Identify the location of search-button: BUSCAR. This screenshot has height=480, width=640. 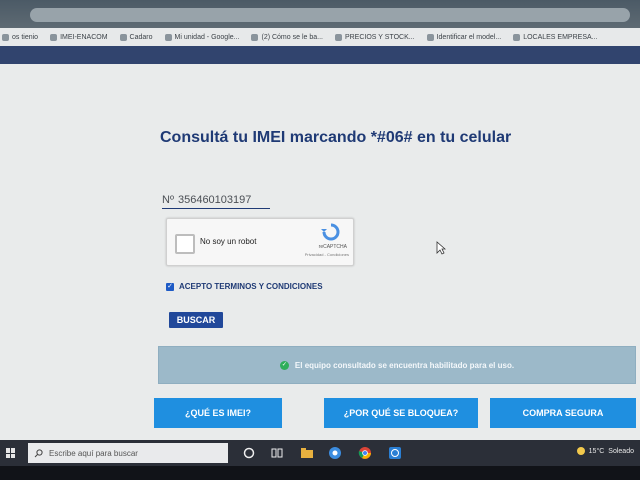
(196, 320).